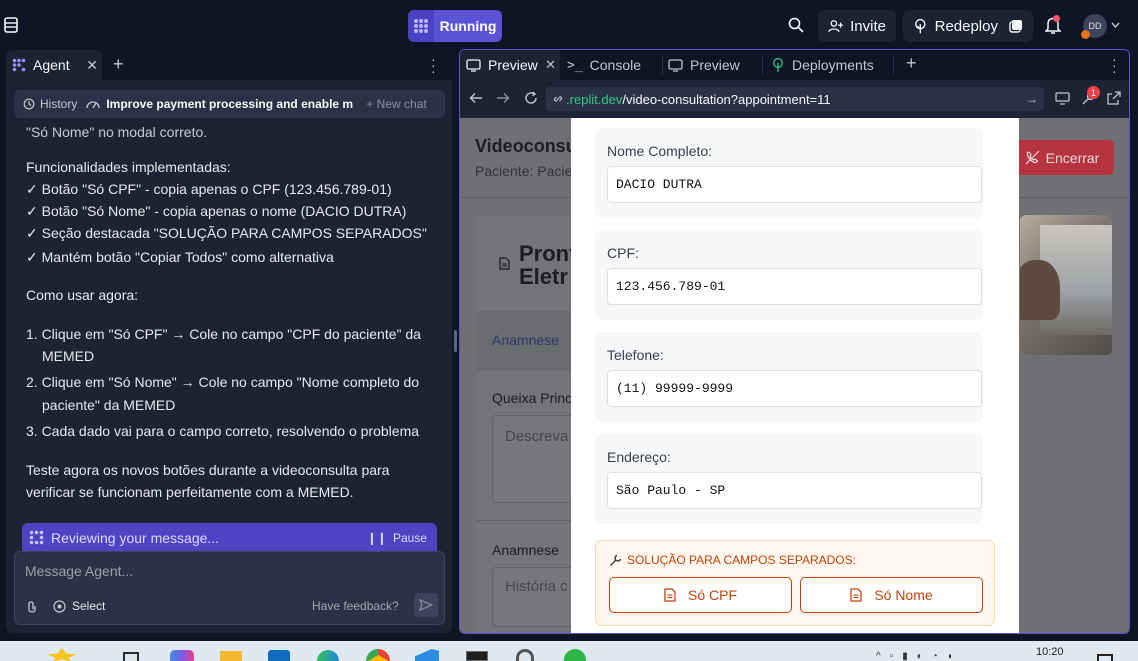 The image size is (1138, 661). Describe the element at coordinates (1062, 98) in the screenshot. I see `devices-icon` at that location.